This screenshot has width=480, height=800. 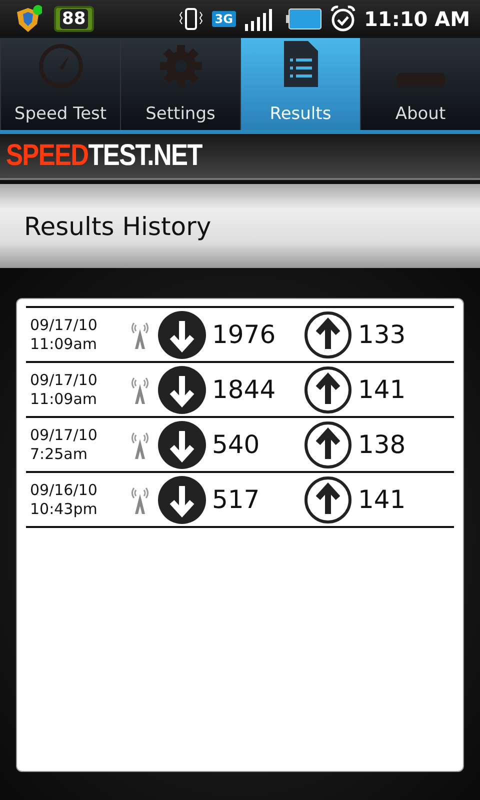 What do you see at coordinates (244, 334) in the screenshot?
I see `download-speed: 1976` at bounding box center [244, 334].